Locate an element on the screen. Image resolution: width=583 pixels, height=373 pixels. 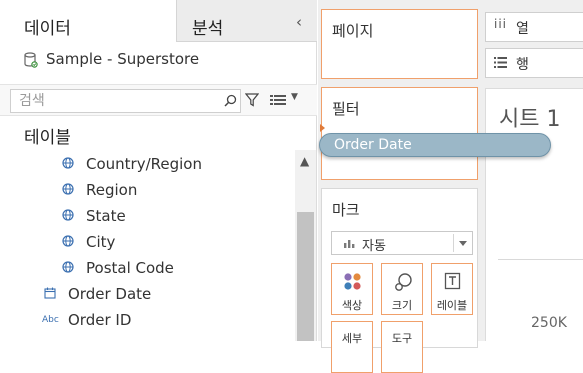
field-list-scrollbar: ▲ is located at coordinates (305, 245).